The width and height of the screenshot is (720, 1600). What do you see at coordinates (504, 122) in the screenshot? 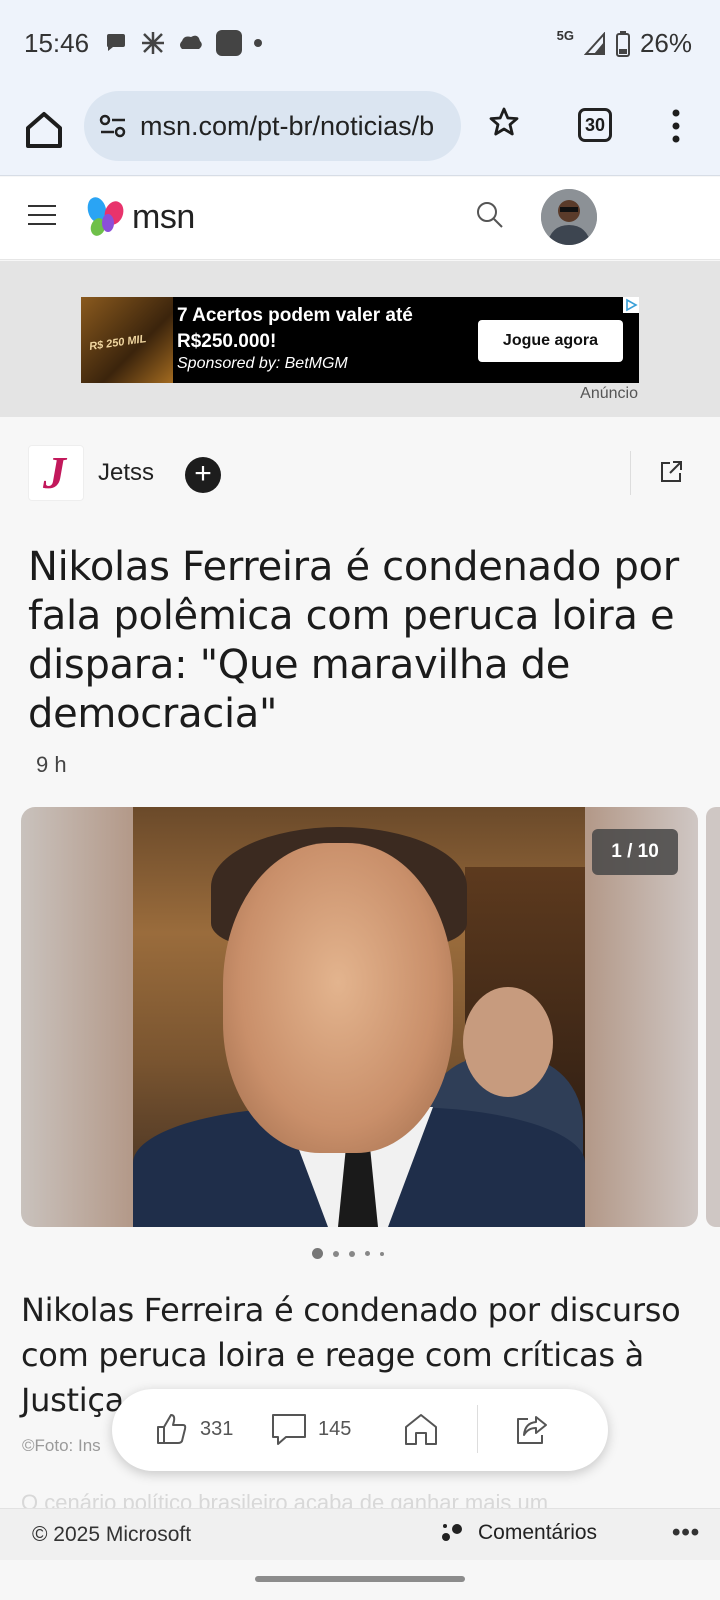
I see `bookmark-star-icon` at bounding box center [504, 122].